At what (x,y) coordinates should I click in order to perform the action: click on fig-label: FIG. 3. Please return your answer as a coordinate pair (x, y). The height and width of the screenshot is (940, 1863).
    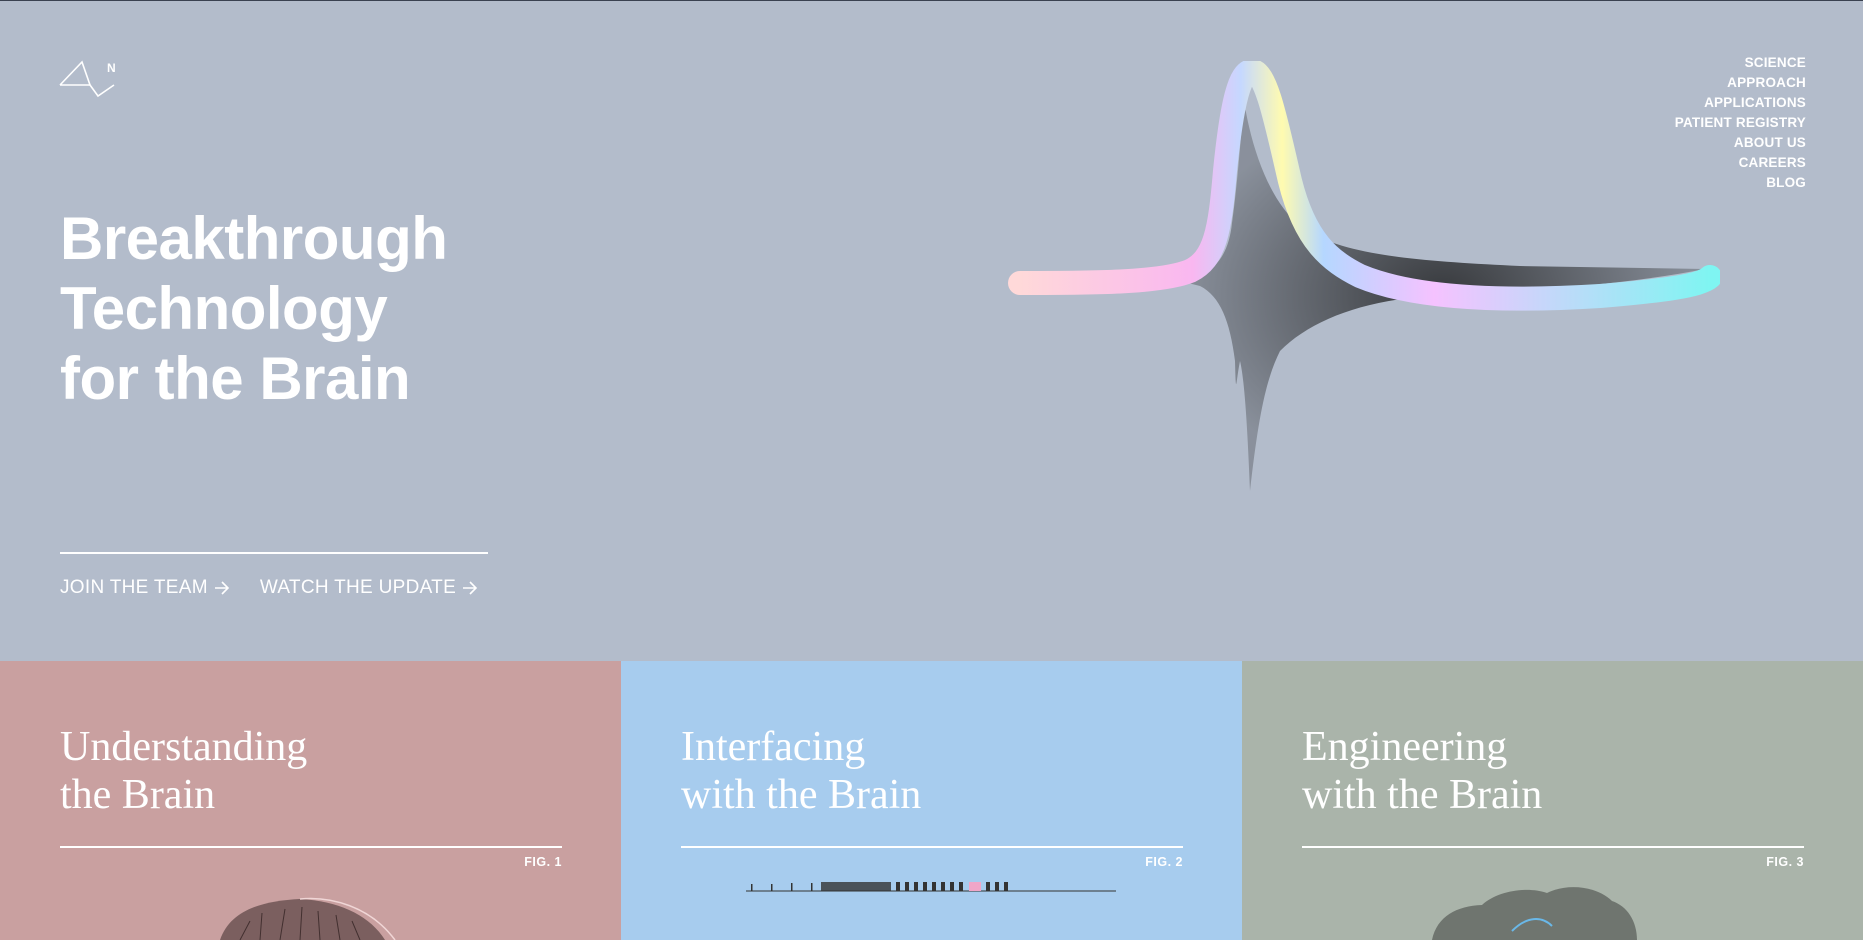
    Looking at the image, I should click on (1785, 862).